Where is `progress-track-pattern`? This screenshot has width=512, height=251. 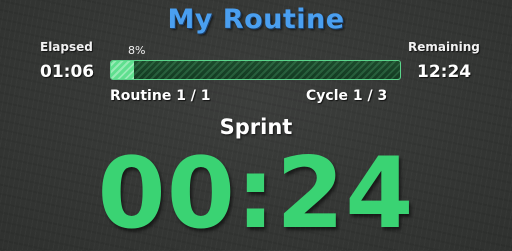
progress-track-pattern is located at coordinates (255, 70).